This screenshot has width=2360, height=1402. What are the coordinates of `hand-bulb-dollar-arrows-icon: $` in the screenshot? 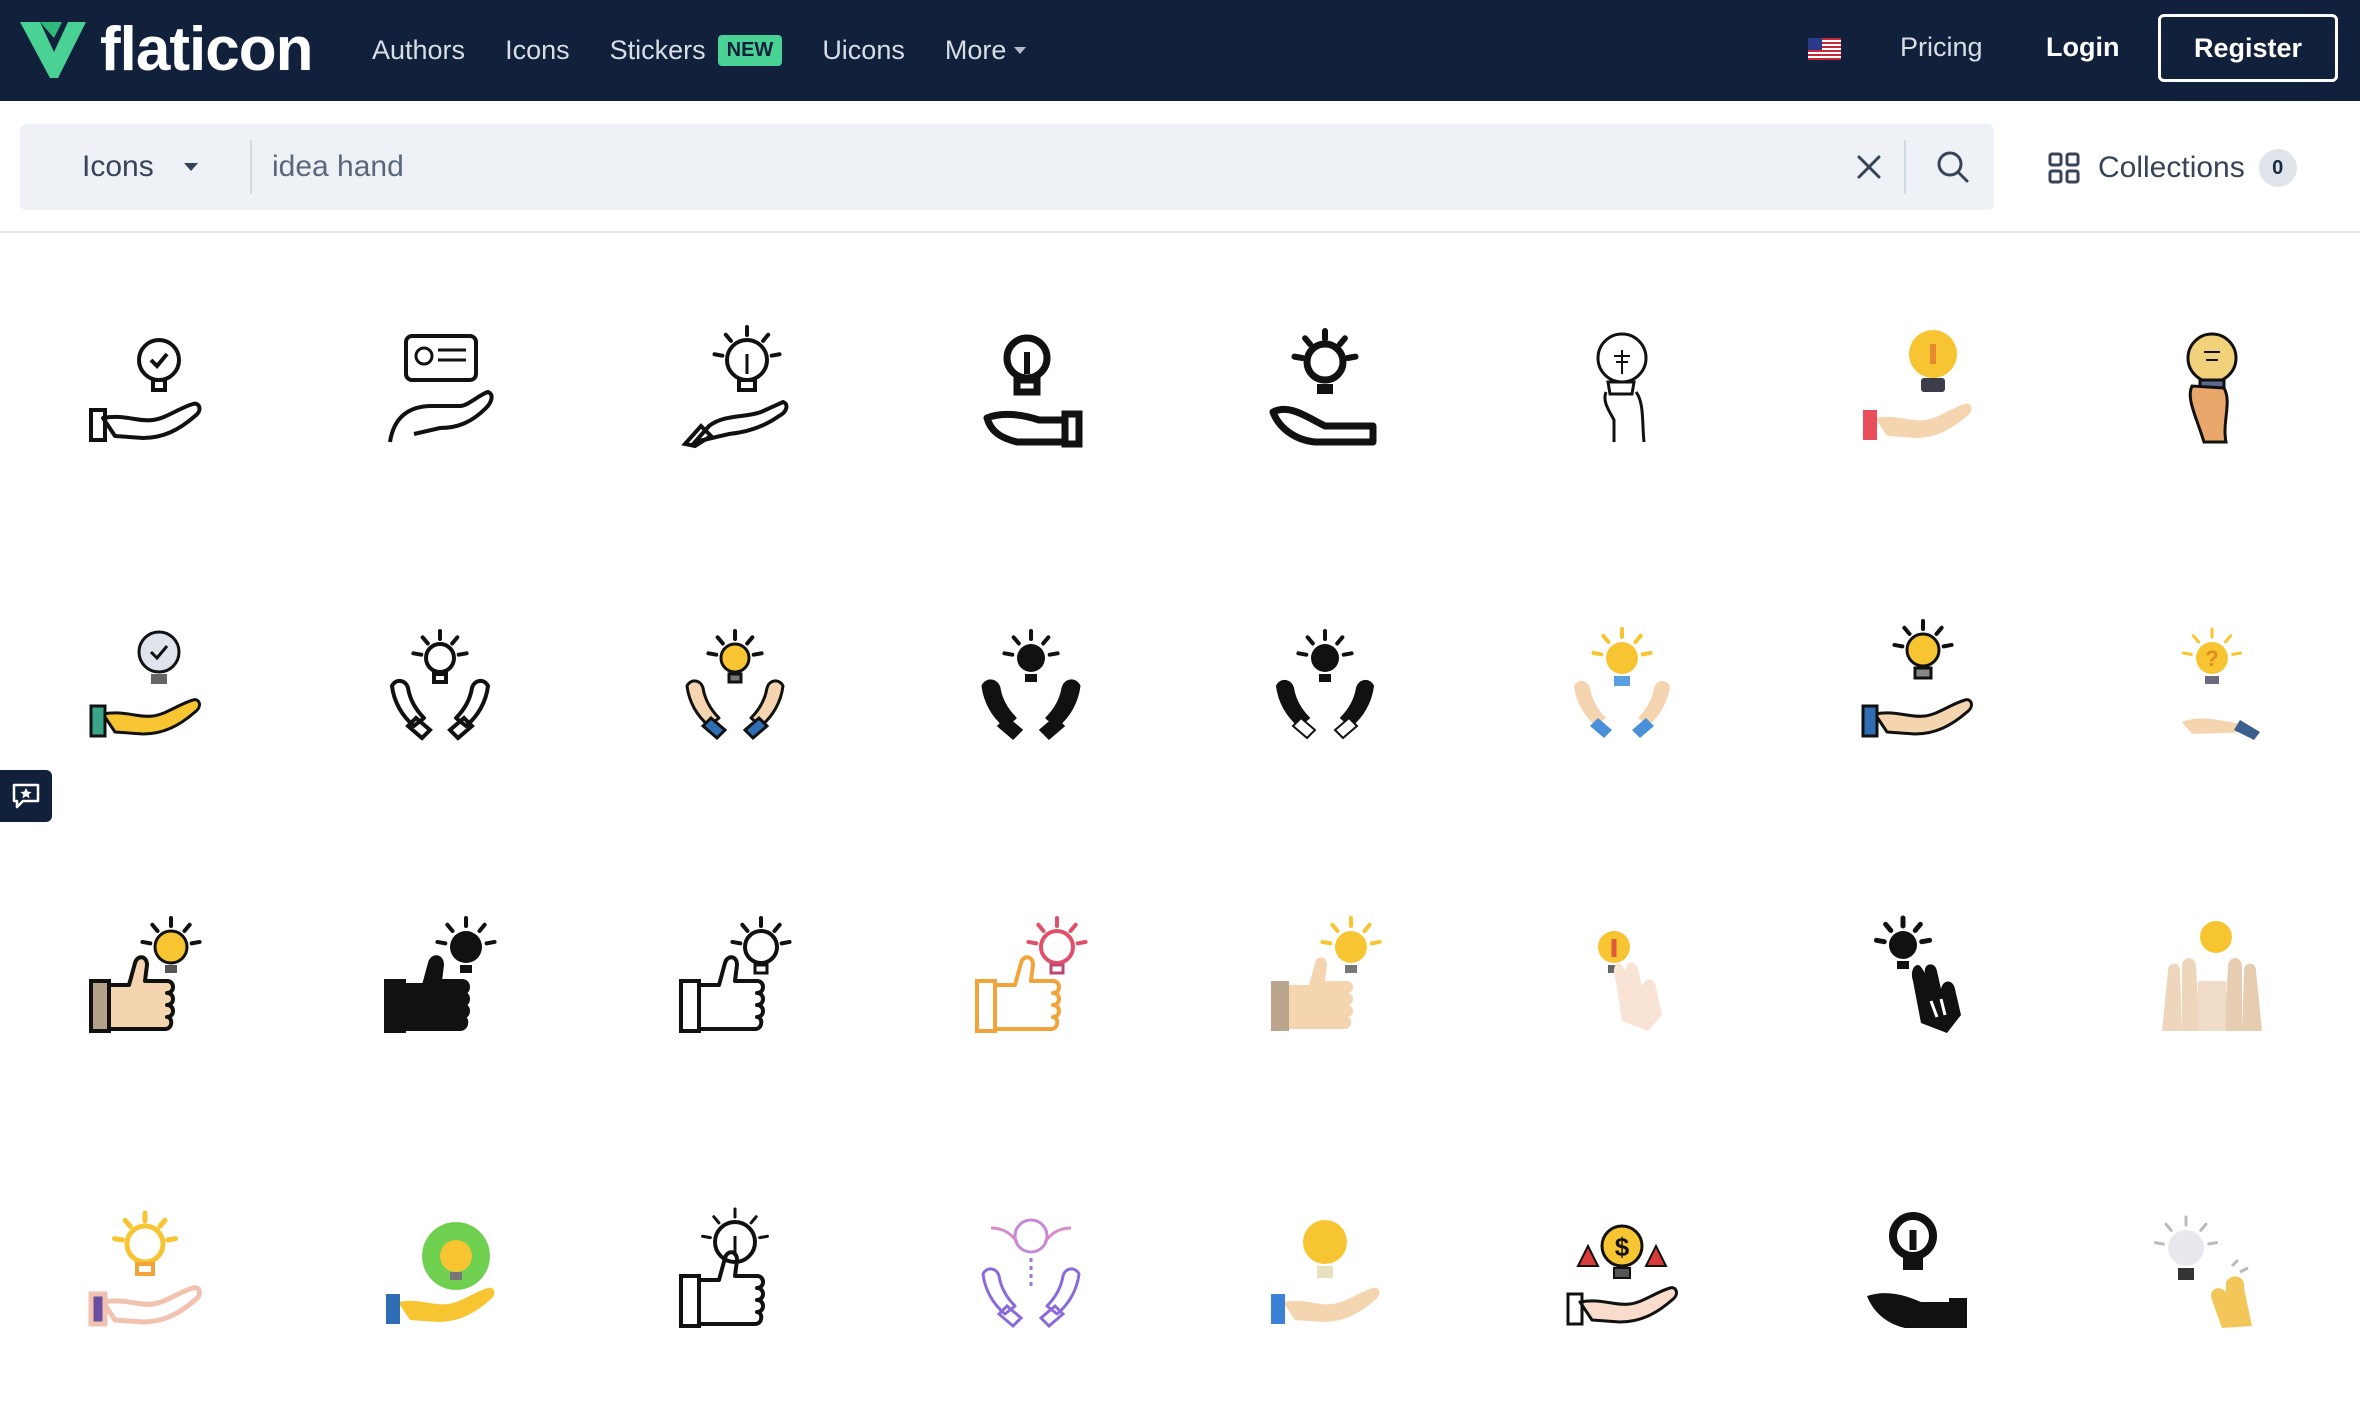 It's located at (1622, 1275).